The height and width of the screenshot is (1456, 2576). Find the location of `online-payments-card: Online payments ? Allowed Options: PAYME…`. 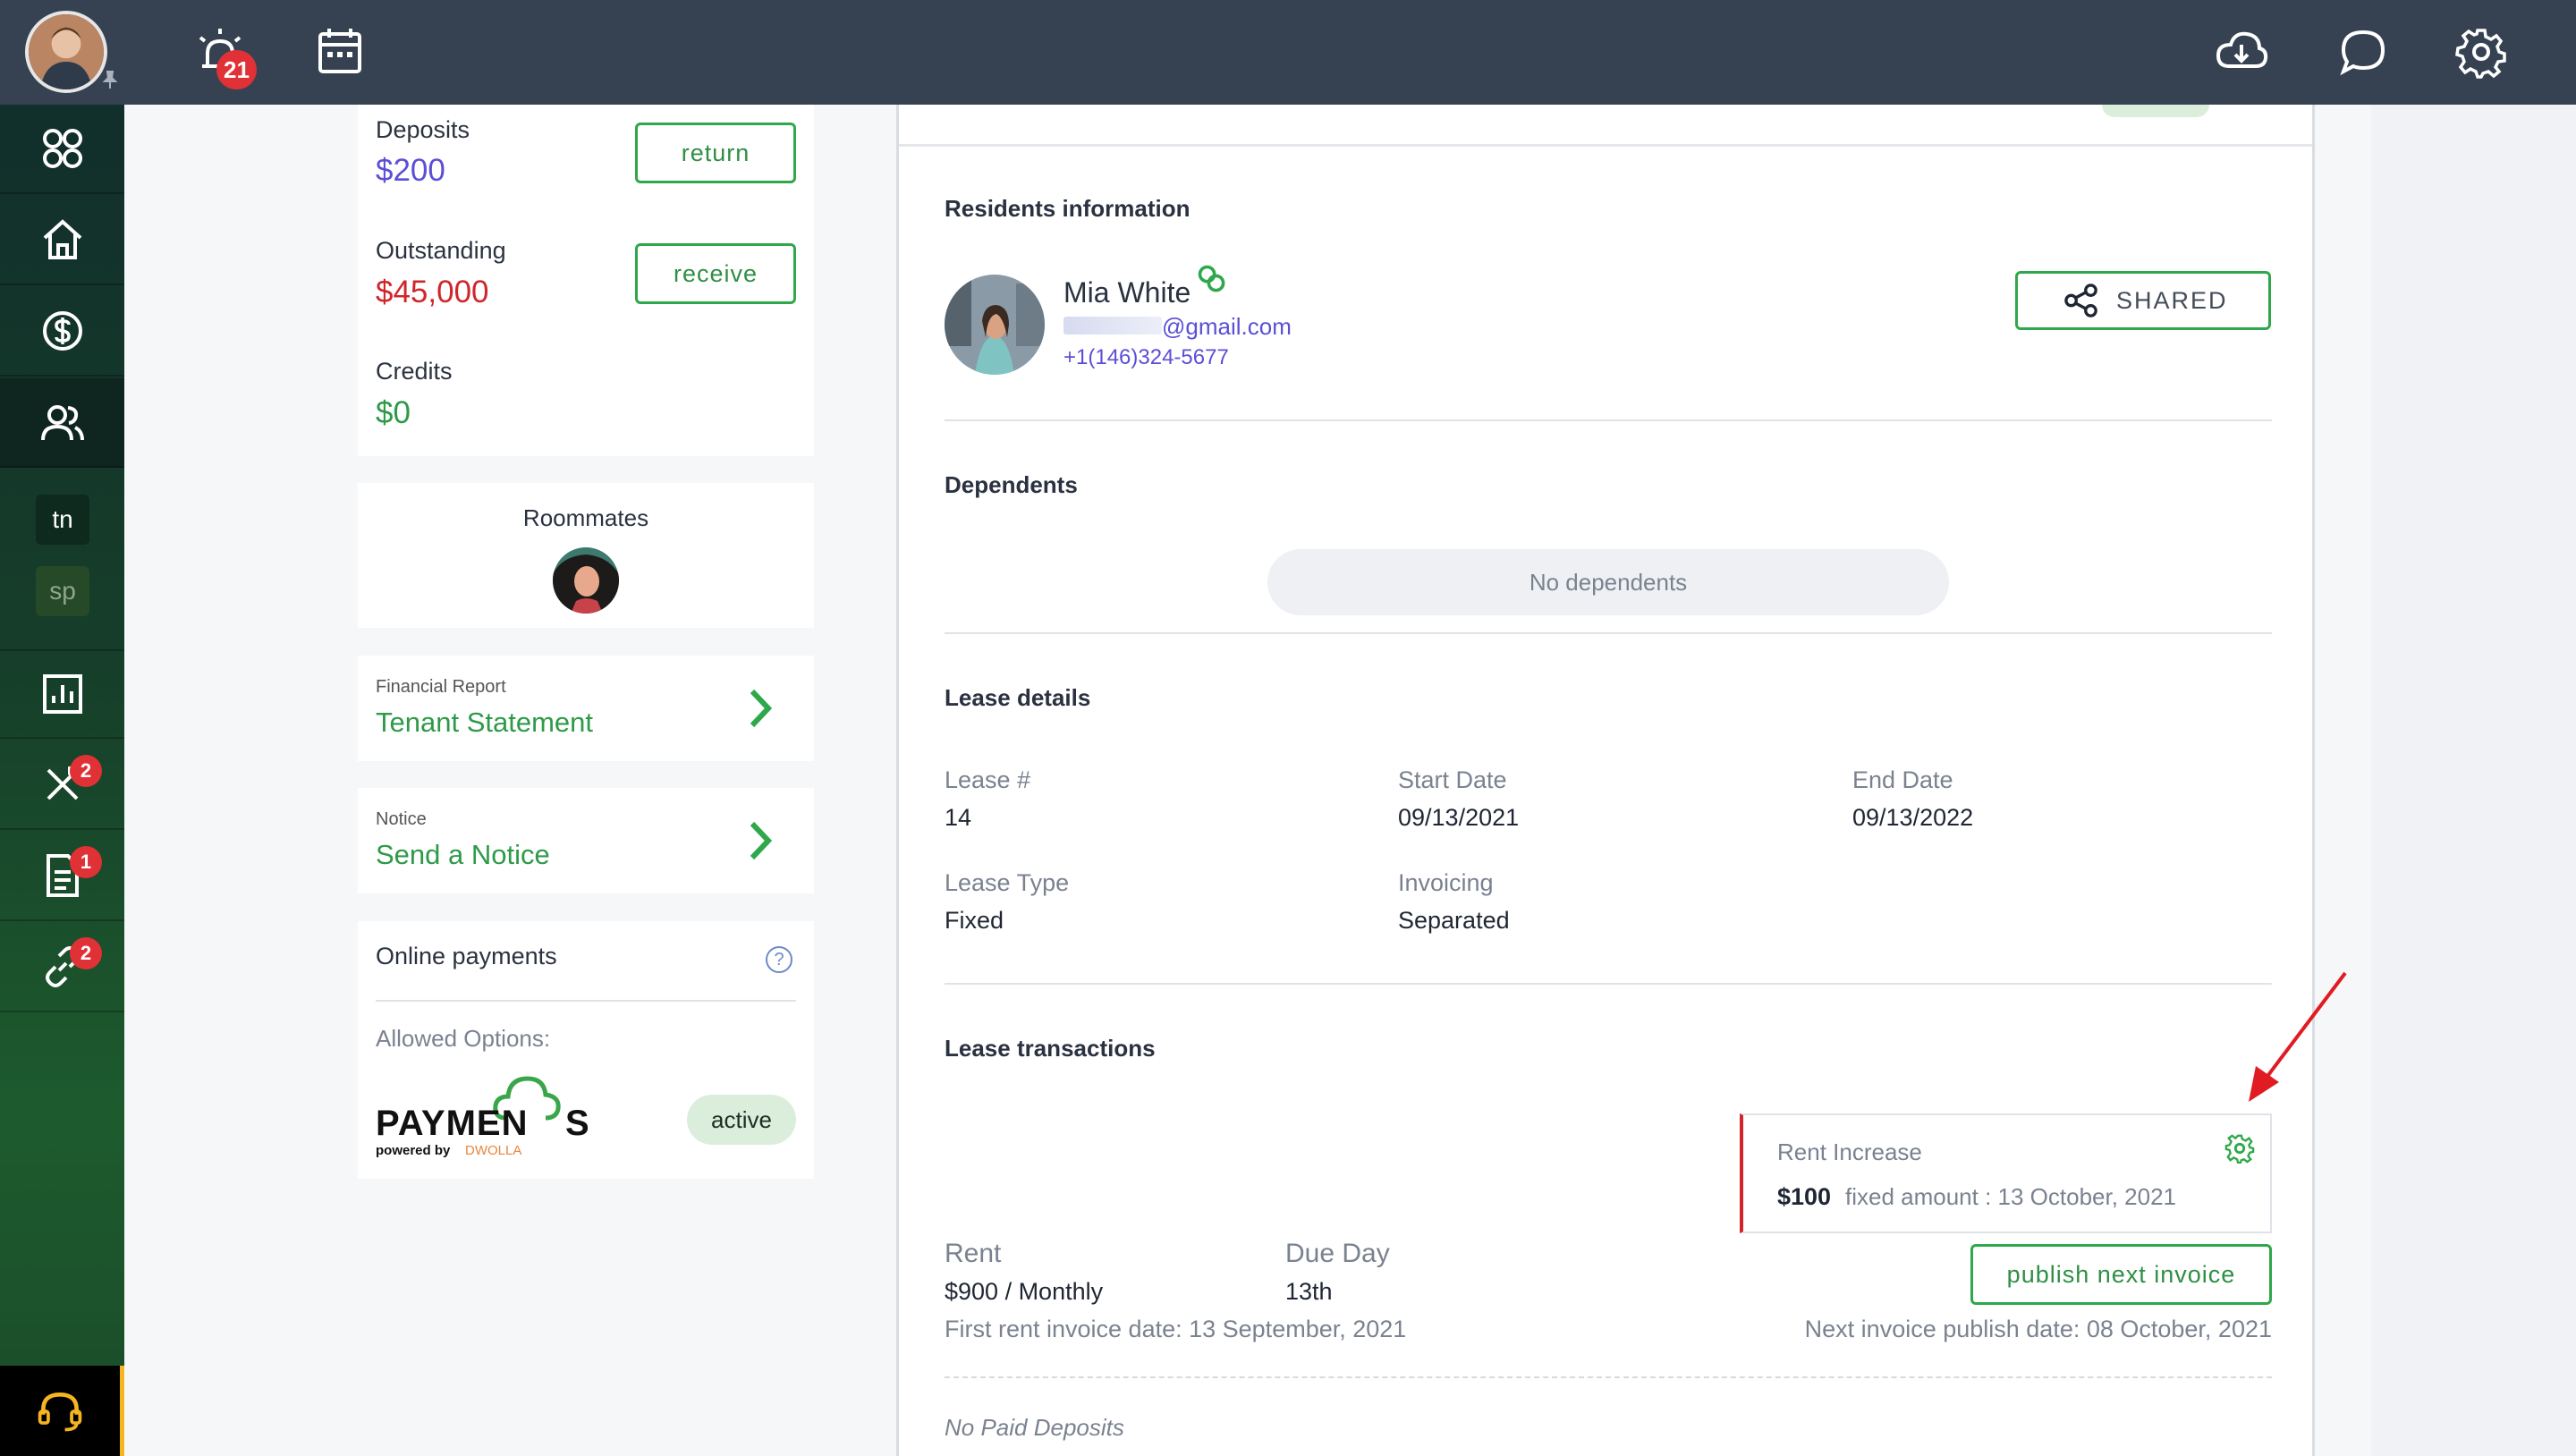

online-payments-card: Online payments ? Allowed Options: PAYME… is located at coordinates (586, 1050).